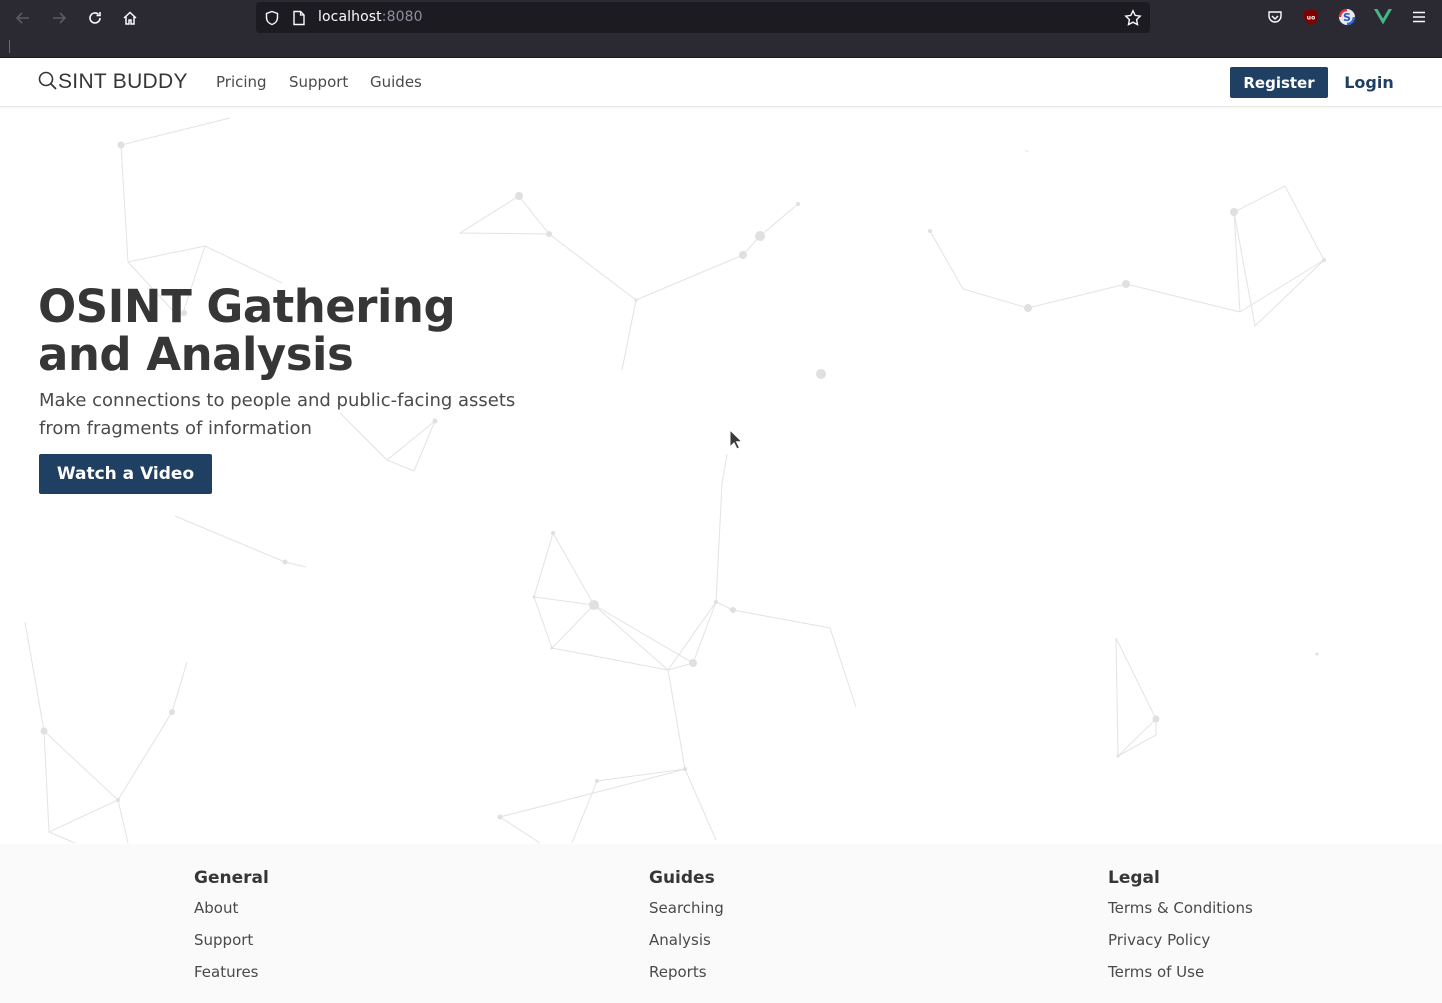  I want to click on magnifier-icon, so click(48, 82).